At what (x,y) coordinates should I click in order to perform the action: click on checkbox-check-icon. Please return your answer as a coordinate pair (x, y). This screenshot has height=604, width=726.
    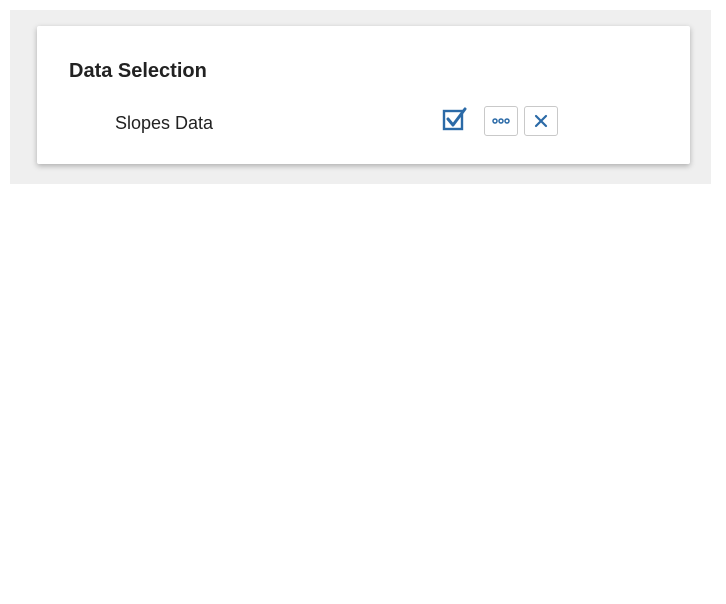
    Looking at the image, I should click on (456, 120).